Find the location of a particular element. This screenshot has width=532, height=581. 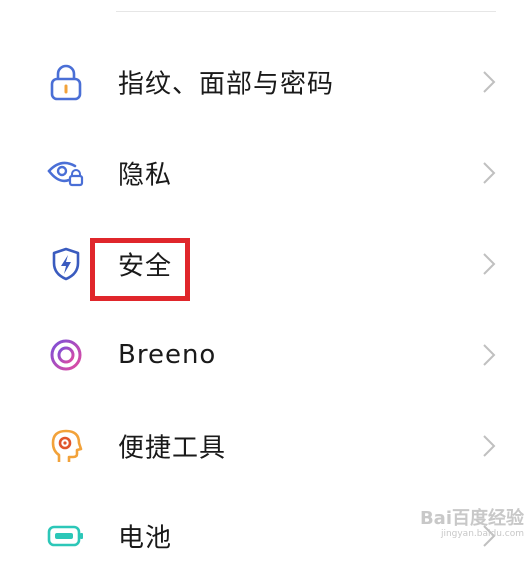

shield-bolt-icon is located at coordinates (66, 264).